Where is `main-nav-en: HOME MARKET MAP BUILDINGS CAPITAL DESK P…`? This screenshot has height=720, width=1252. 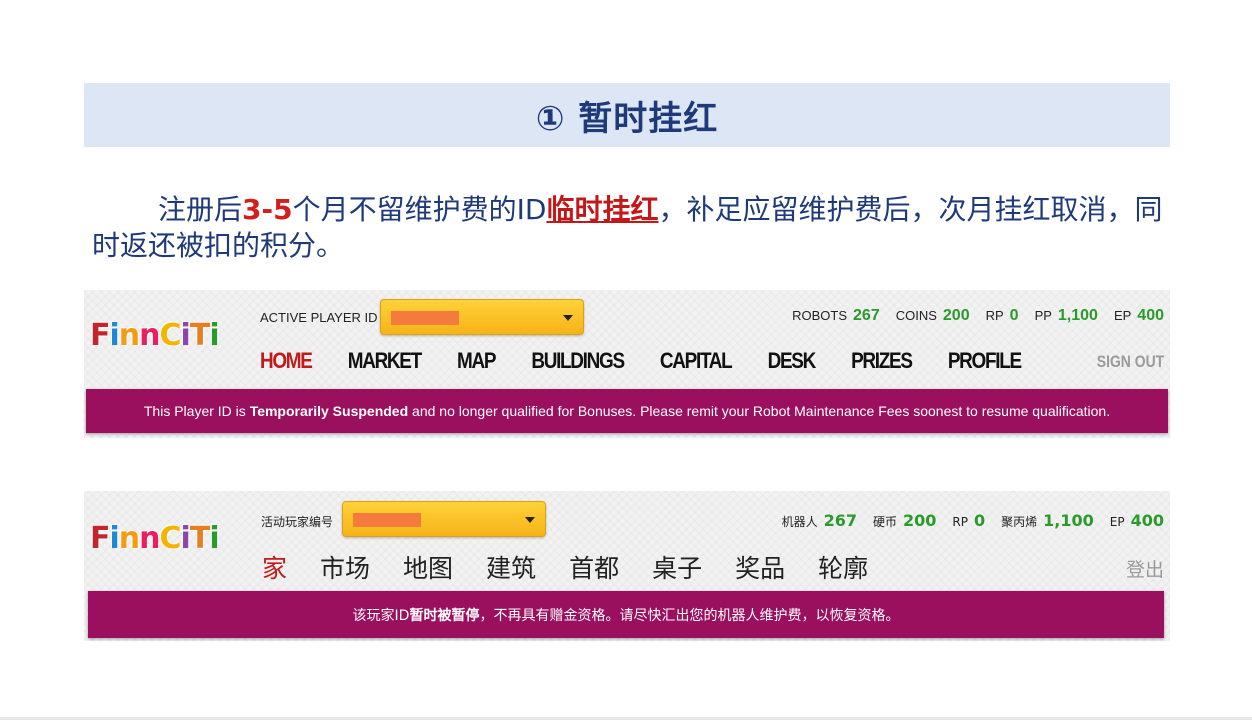 main-nav-en: HOME MARKET MAP BUILDINGS CAPITAL DESK P… is located at coordinates (658, 361).